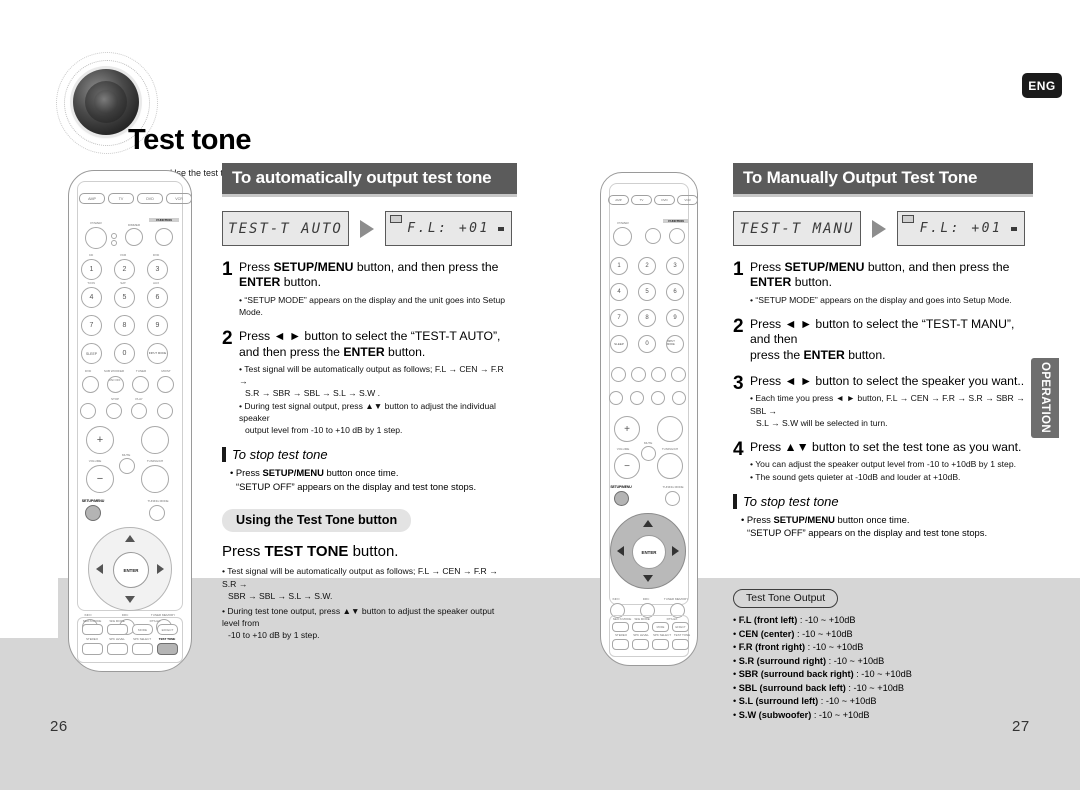 The image size is (1080, 790). Describe the element at coordinates (638, 374) in the screenshot. I see `subwoofer-button` at that location.